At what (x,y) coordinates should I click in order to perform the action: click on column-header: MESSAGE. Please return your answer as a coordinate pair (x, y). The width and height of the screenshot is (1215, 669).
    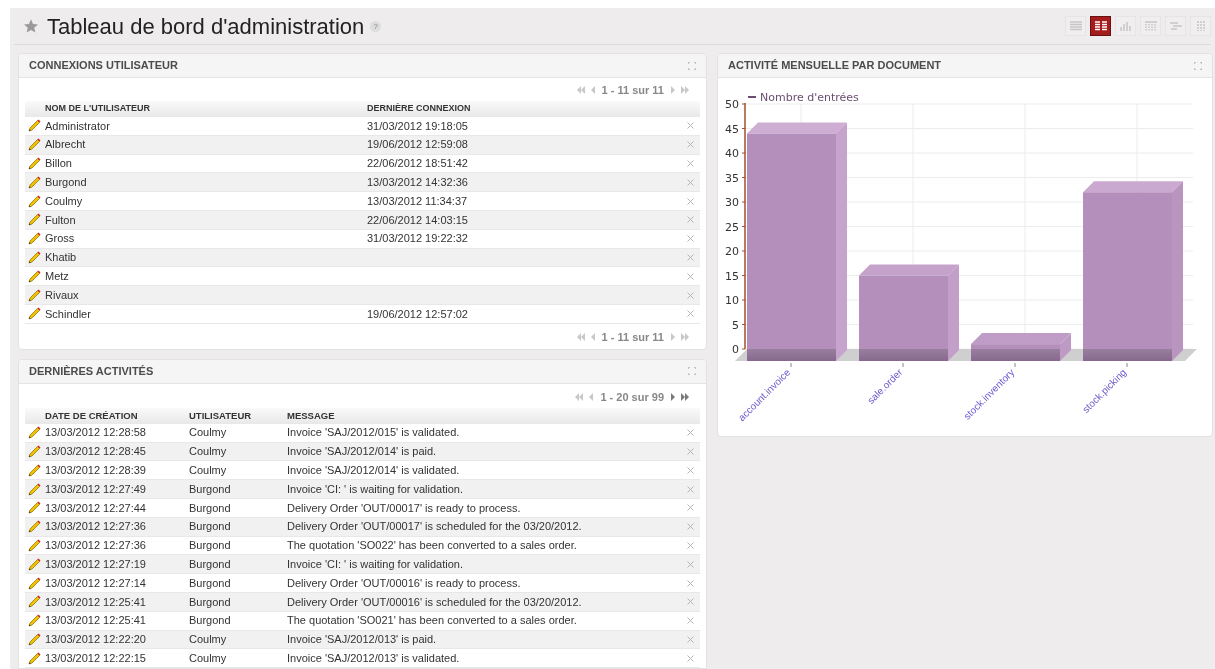
    Looking at the image, I should click on (311, 415).